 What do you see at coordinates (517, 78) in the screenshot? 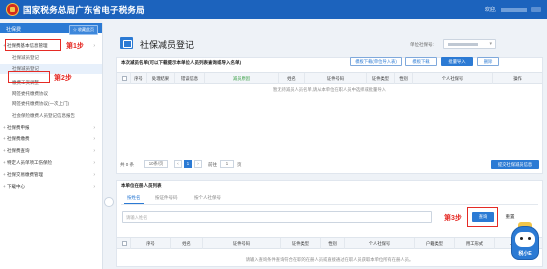
I see `column-header-action: 操作` at bounding box center [517, 78].